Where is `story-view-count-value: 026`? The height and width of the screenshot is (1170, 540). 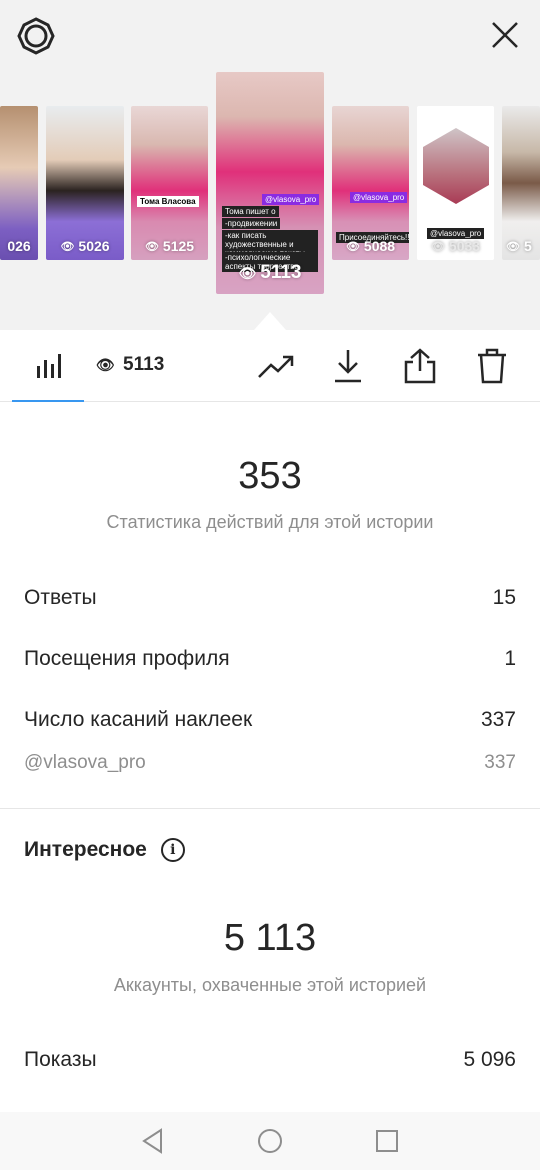
story-view-count-value: 026 is located at coordinates (19, 246).